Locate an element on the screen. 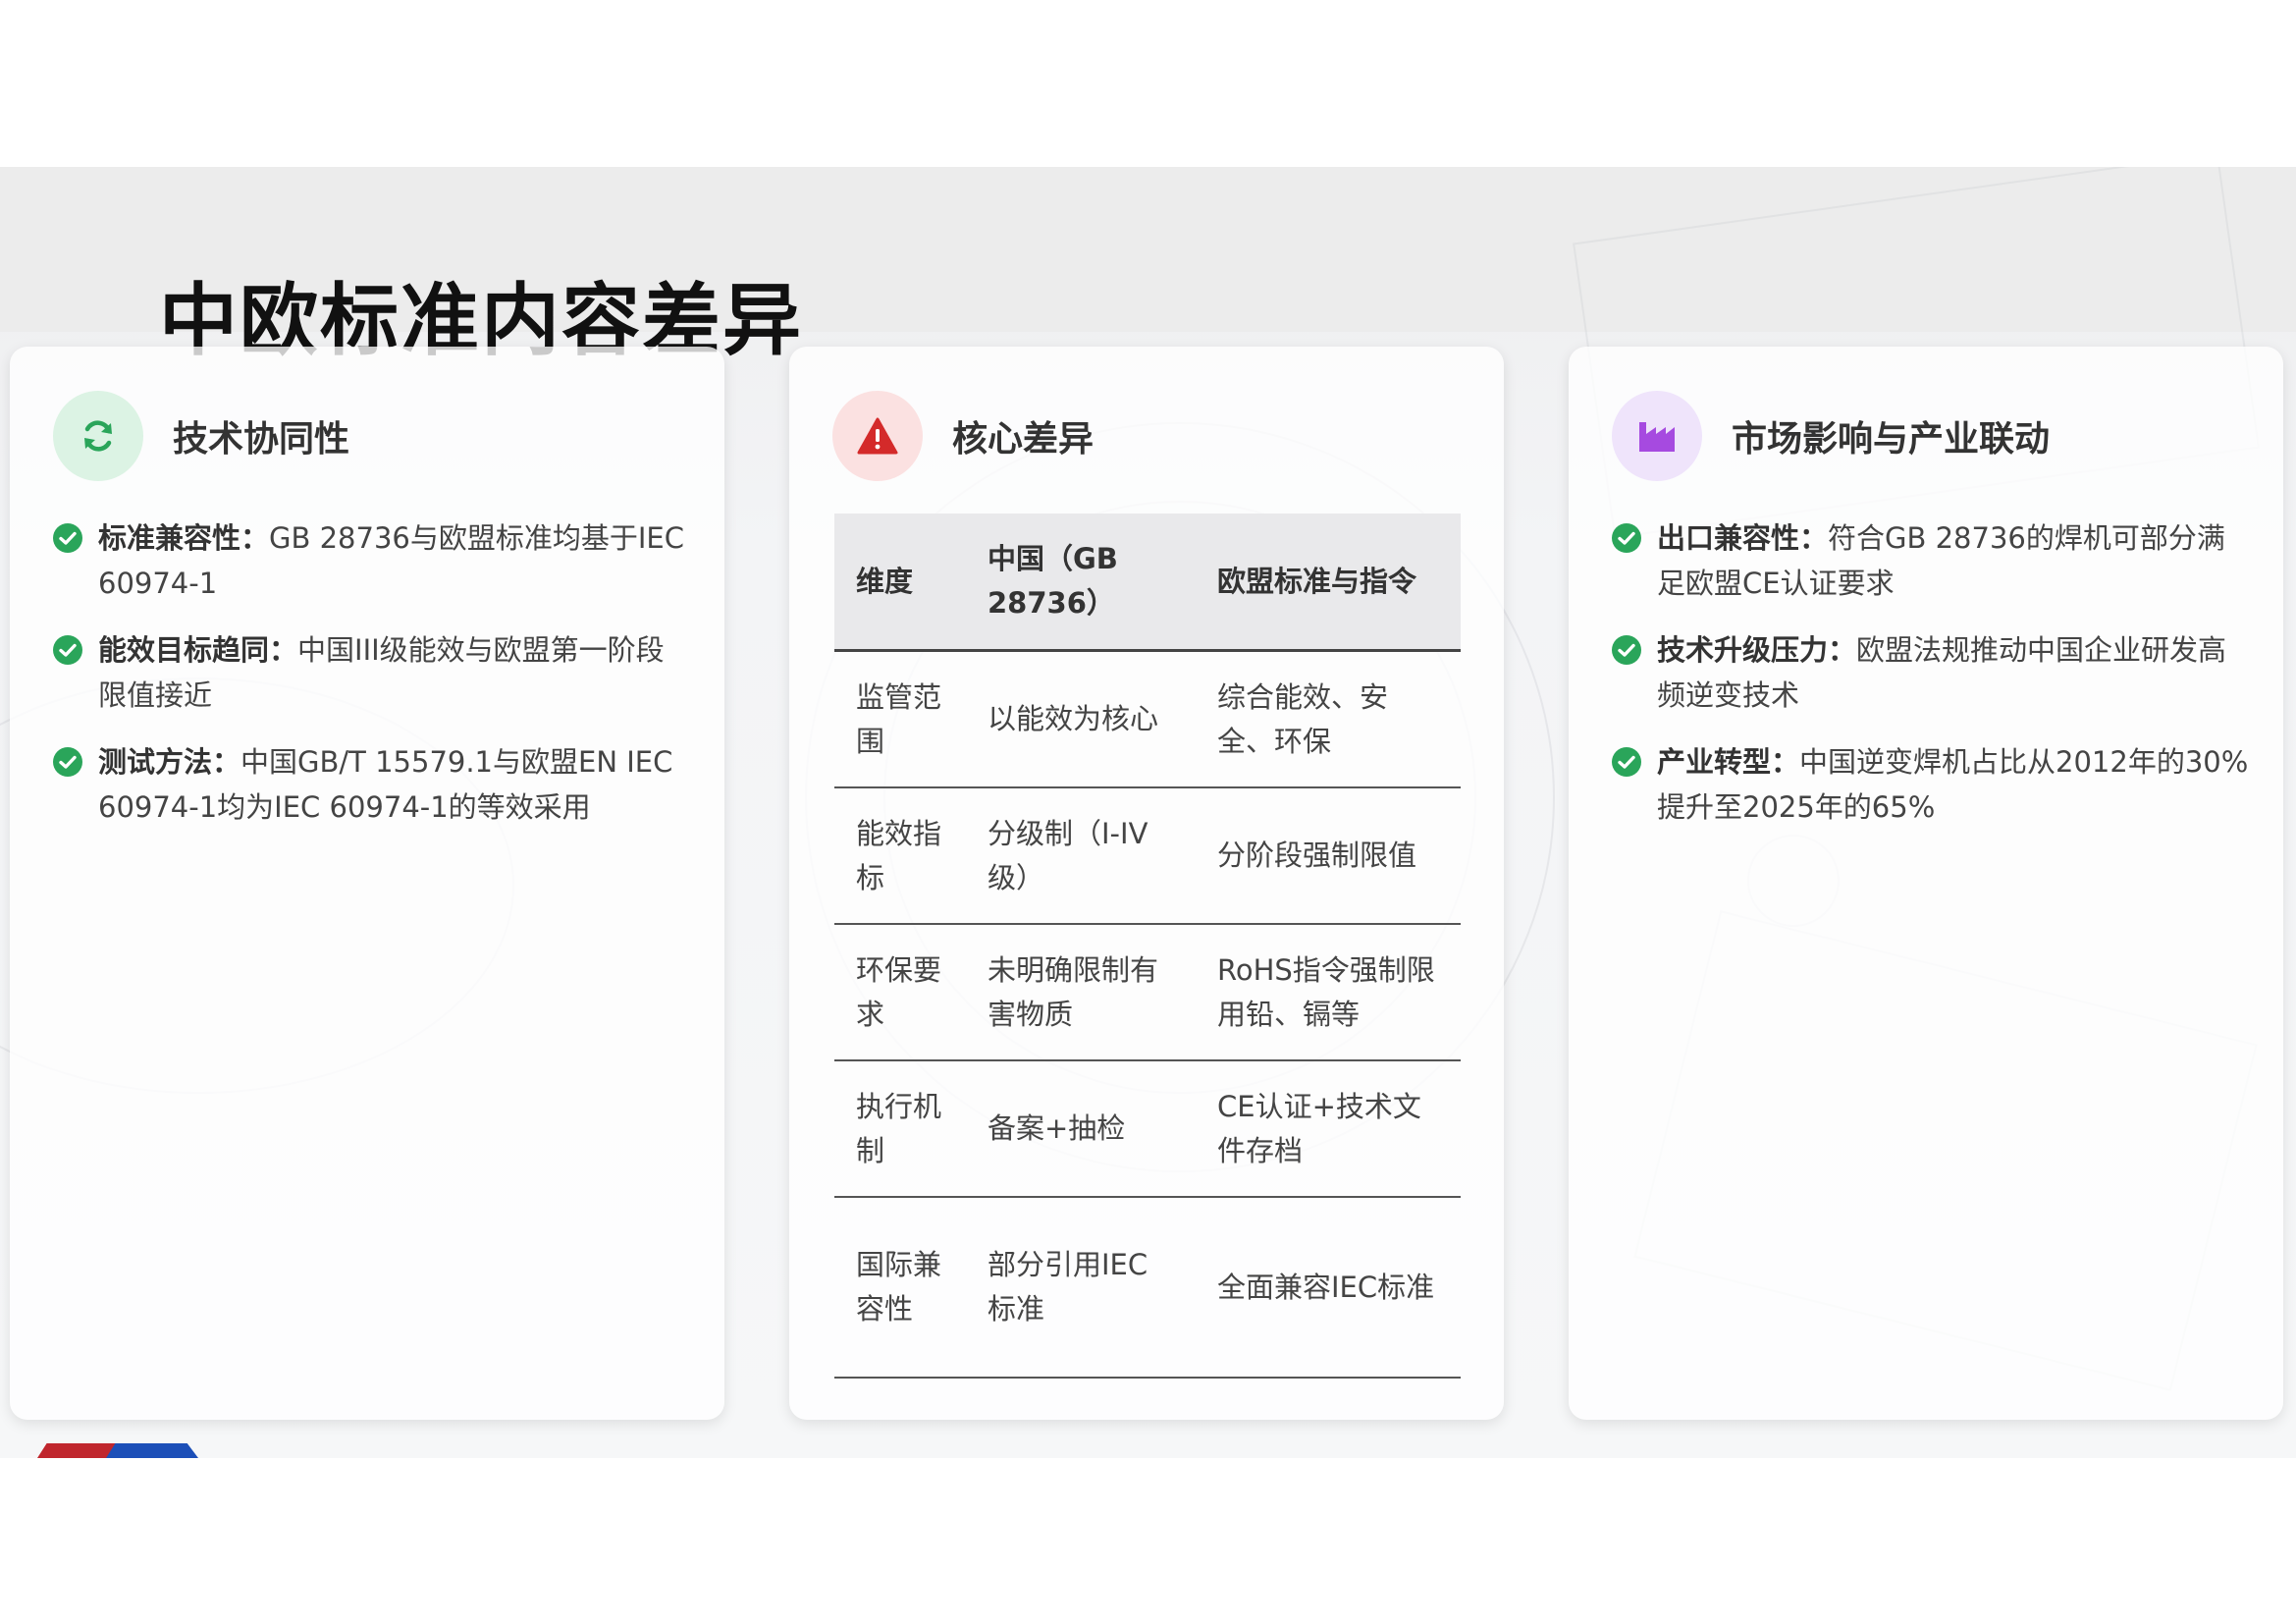 This screenshot has width=2296, height=1624. warning-icon is located at coordinates (877, 436).